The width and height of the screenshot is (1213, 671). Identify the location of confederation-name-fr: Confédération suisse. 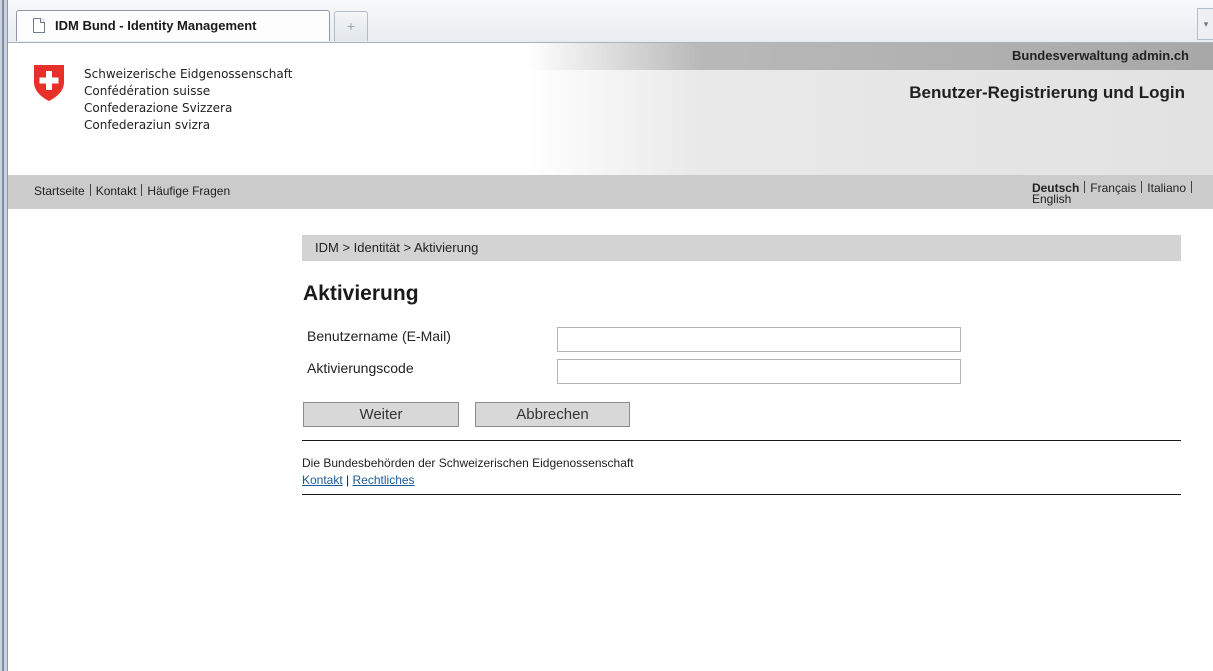
(147, 91).